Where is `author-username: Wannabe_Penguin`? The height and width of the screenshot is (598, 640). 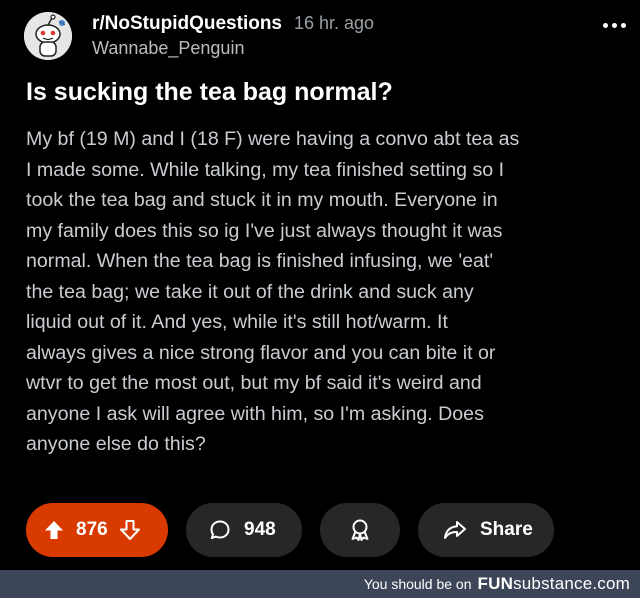 author-username: Wannabe_Penguin is located at coordinates (233, 48).